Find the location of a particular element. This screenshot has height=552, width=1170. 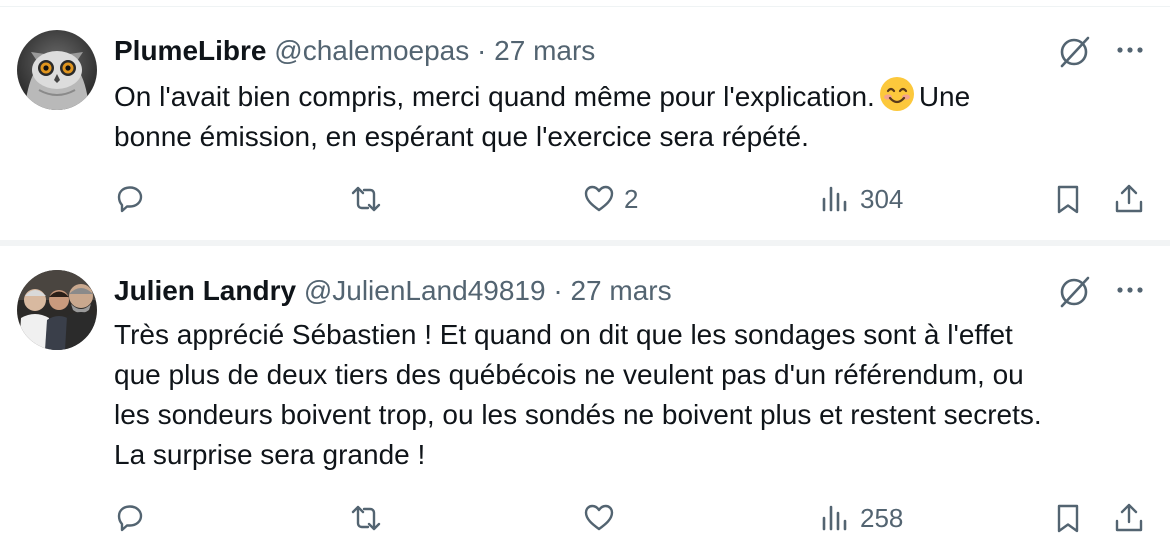

tweet-header: Julien Landry @JulienLand49819 · 27 mars is located at coordinates (393, 291).